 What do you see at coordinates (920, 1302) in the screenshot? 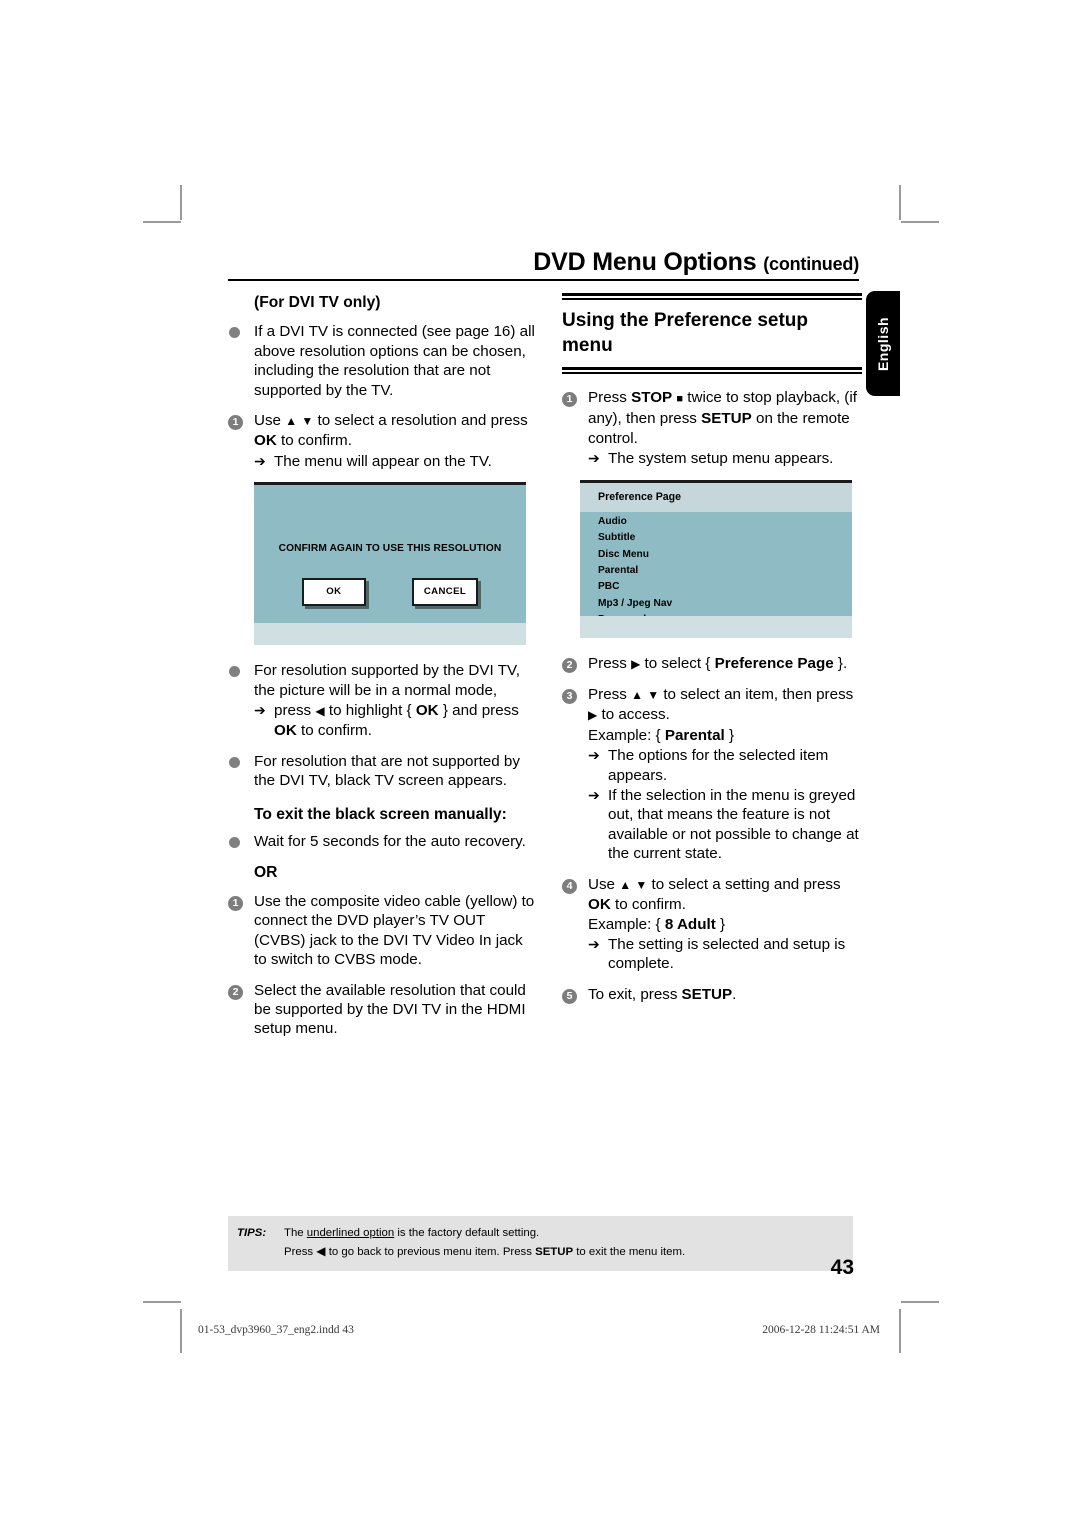
I see `crop-mark-bottom-right-horizontal` at bounding box center [920, 1302].